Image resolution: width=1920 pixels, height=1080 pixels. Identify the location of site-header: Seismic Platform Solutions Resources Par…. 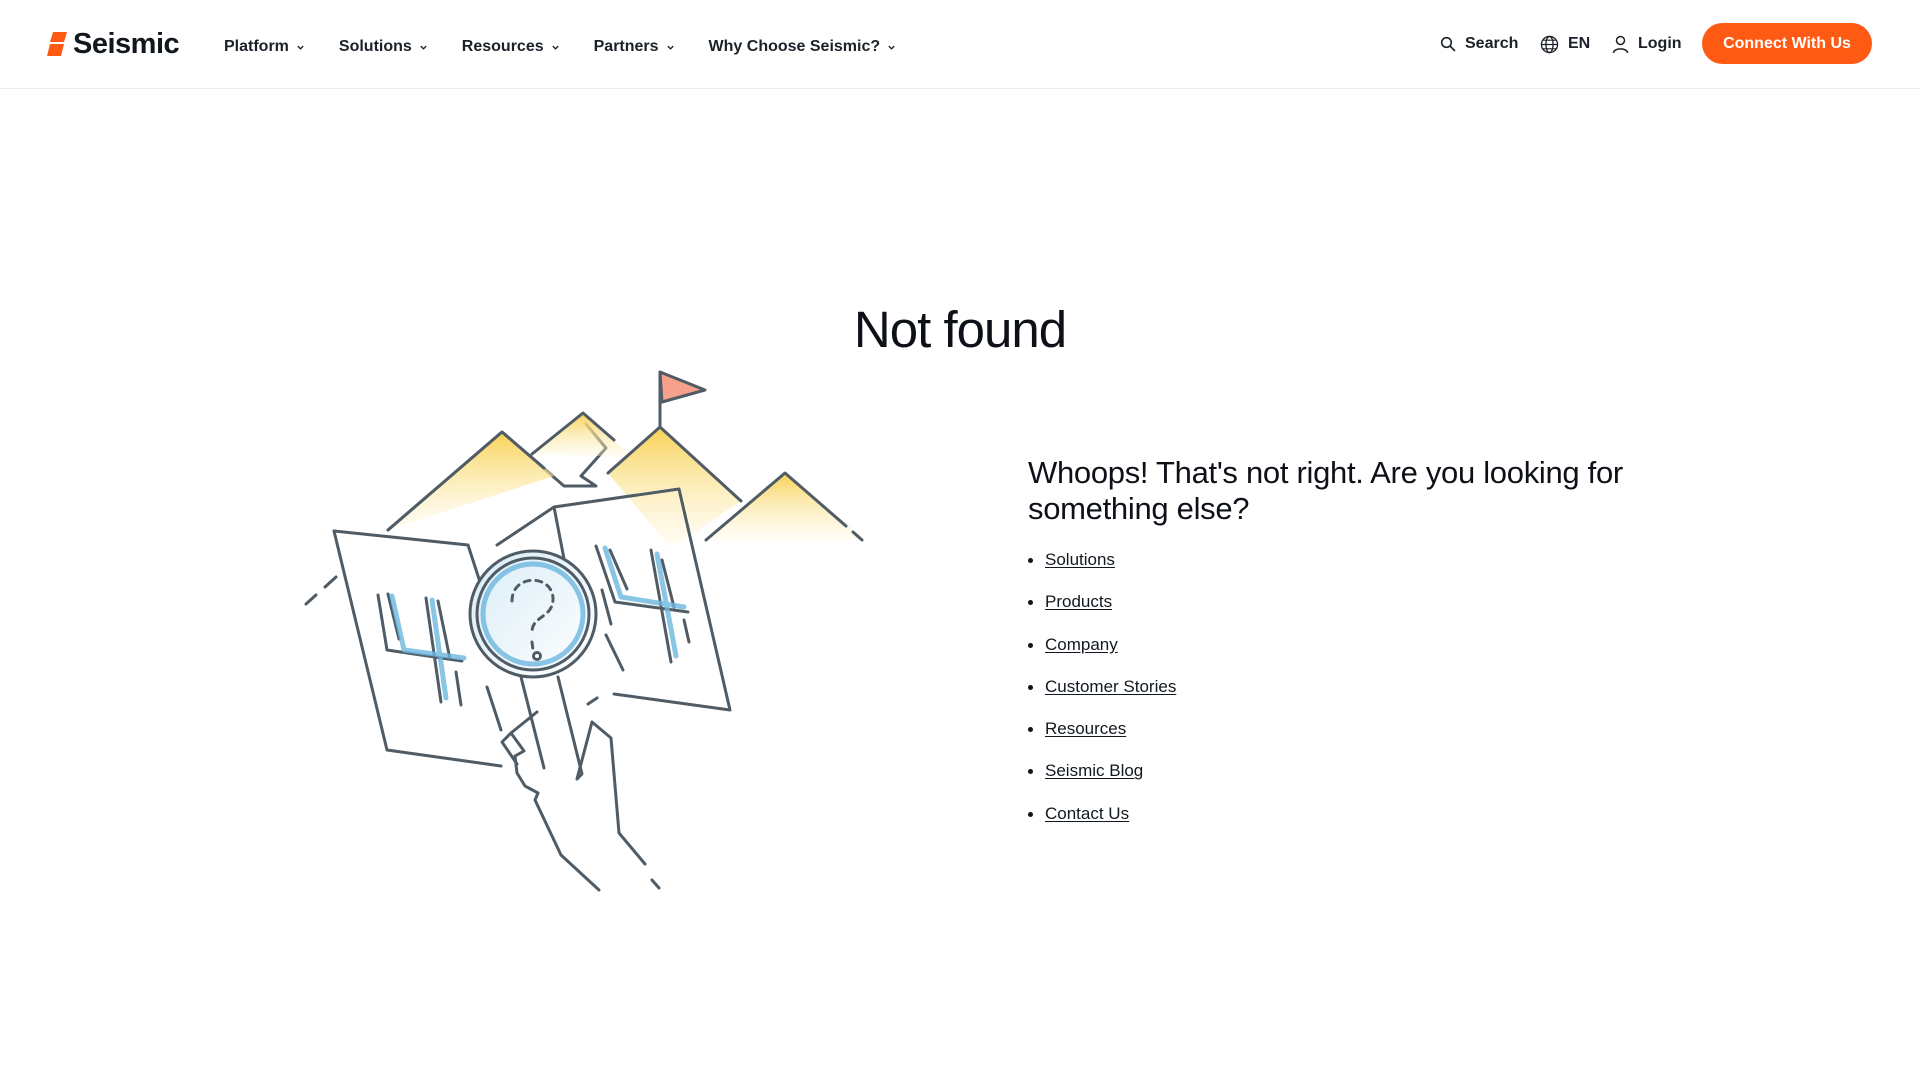
(960, 44).